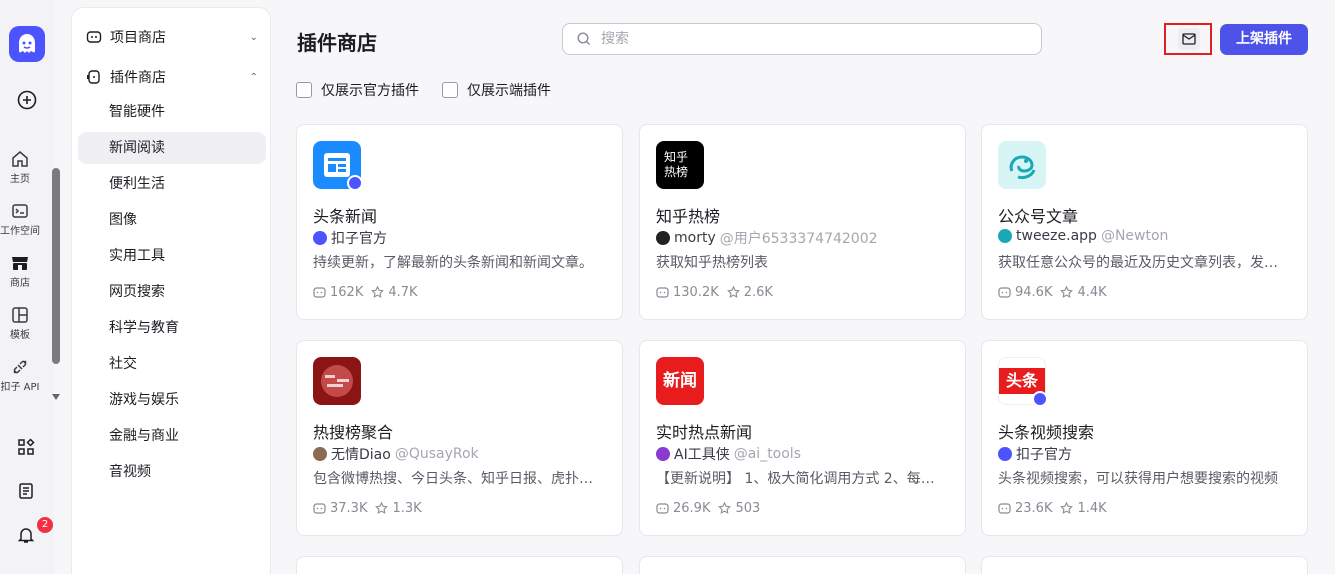 This screenshot has width=1335, height=574. Describe the element at coordinates (403, 292) in the screenshot. I see `star-count: 4.7K` at that location.